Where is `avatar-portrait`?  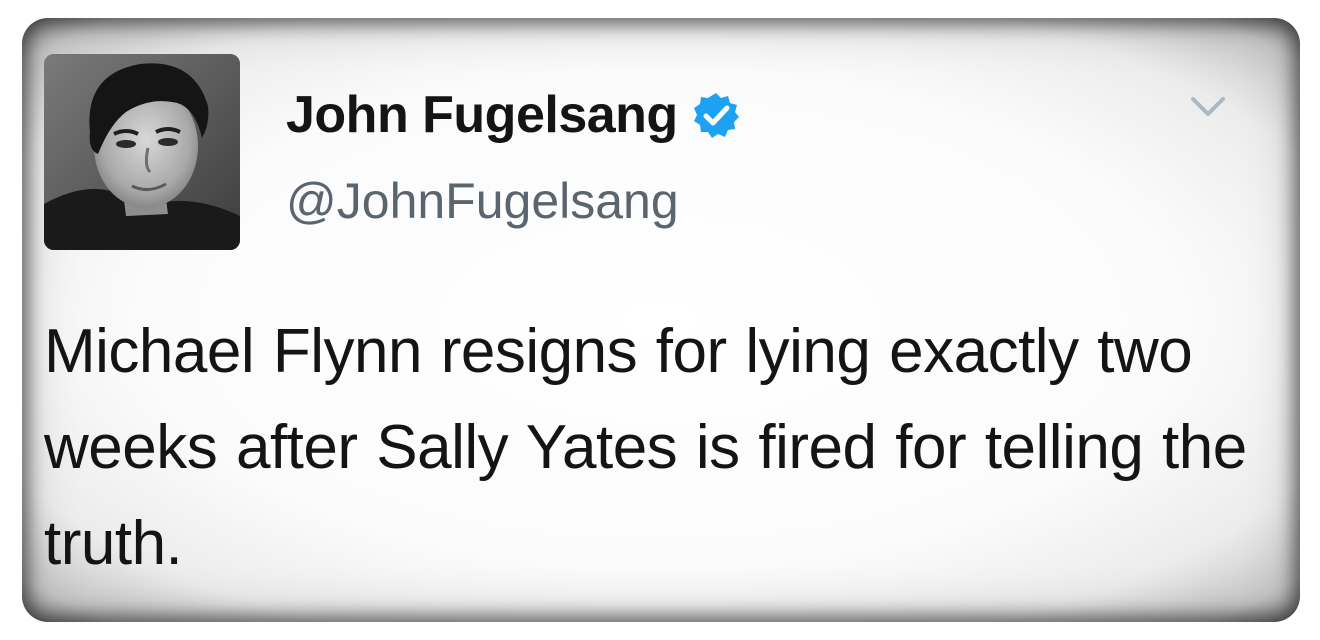 avatar-portrait is located at coordinates (142, 152).